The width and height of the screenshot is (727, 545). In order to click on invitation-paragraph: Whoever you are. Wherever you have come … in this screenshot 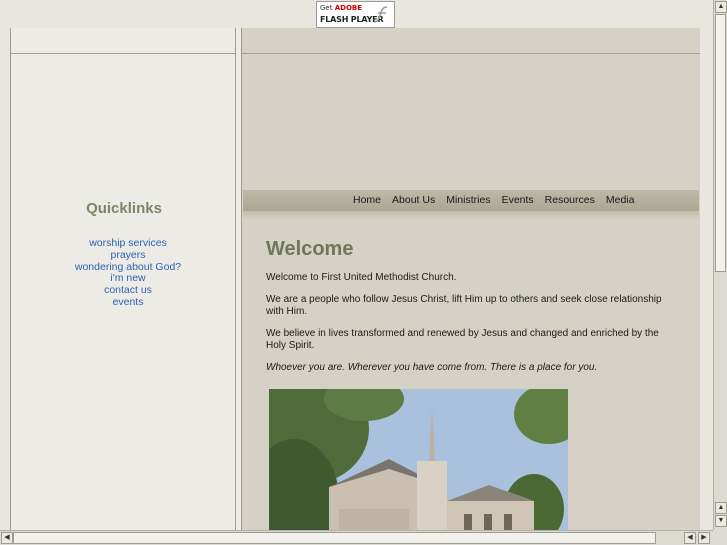, I will do `click(432, 367)`.